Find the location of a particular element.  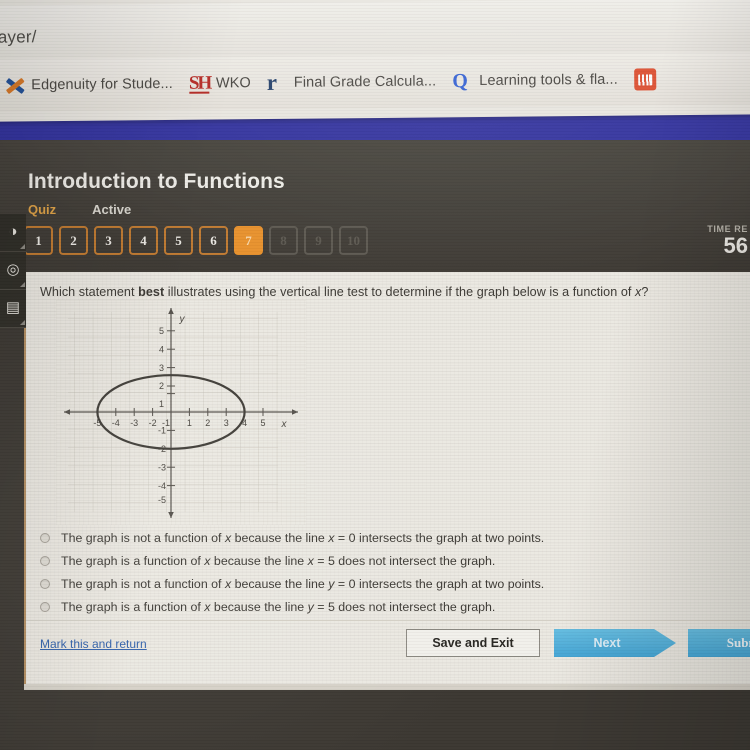

mark-this-and-return-link: Mark this and return is located at coordinates (93, 644).